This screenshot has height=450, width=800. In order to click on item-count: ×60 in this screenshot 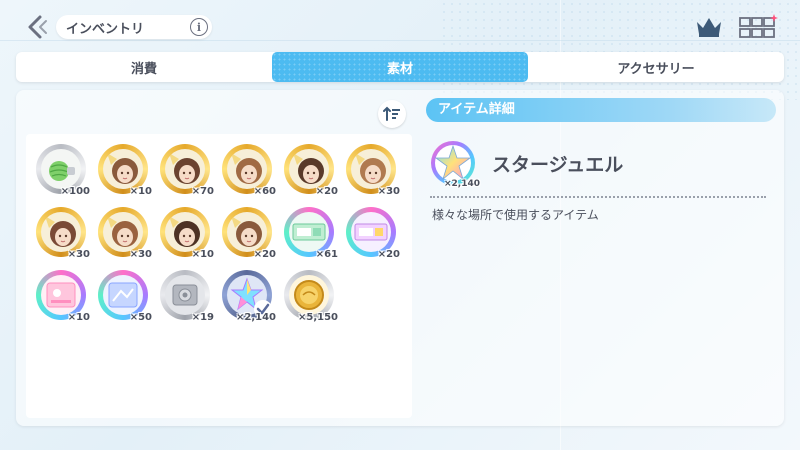, I will do `click(264, 191)`.